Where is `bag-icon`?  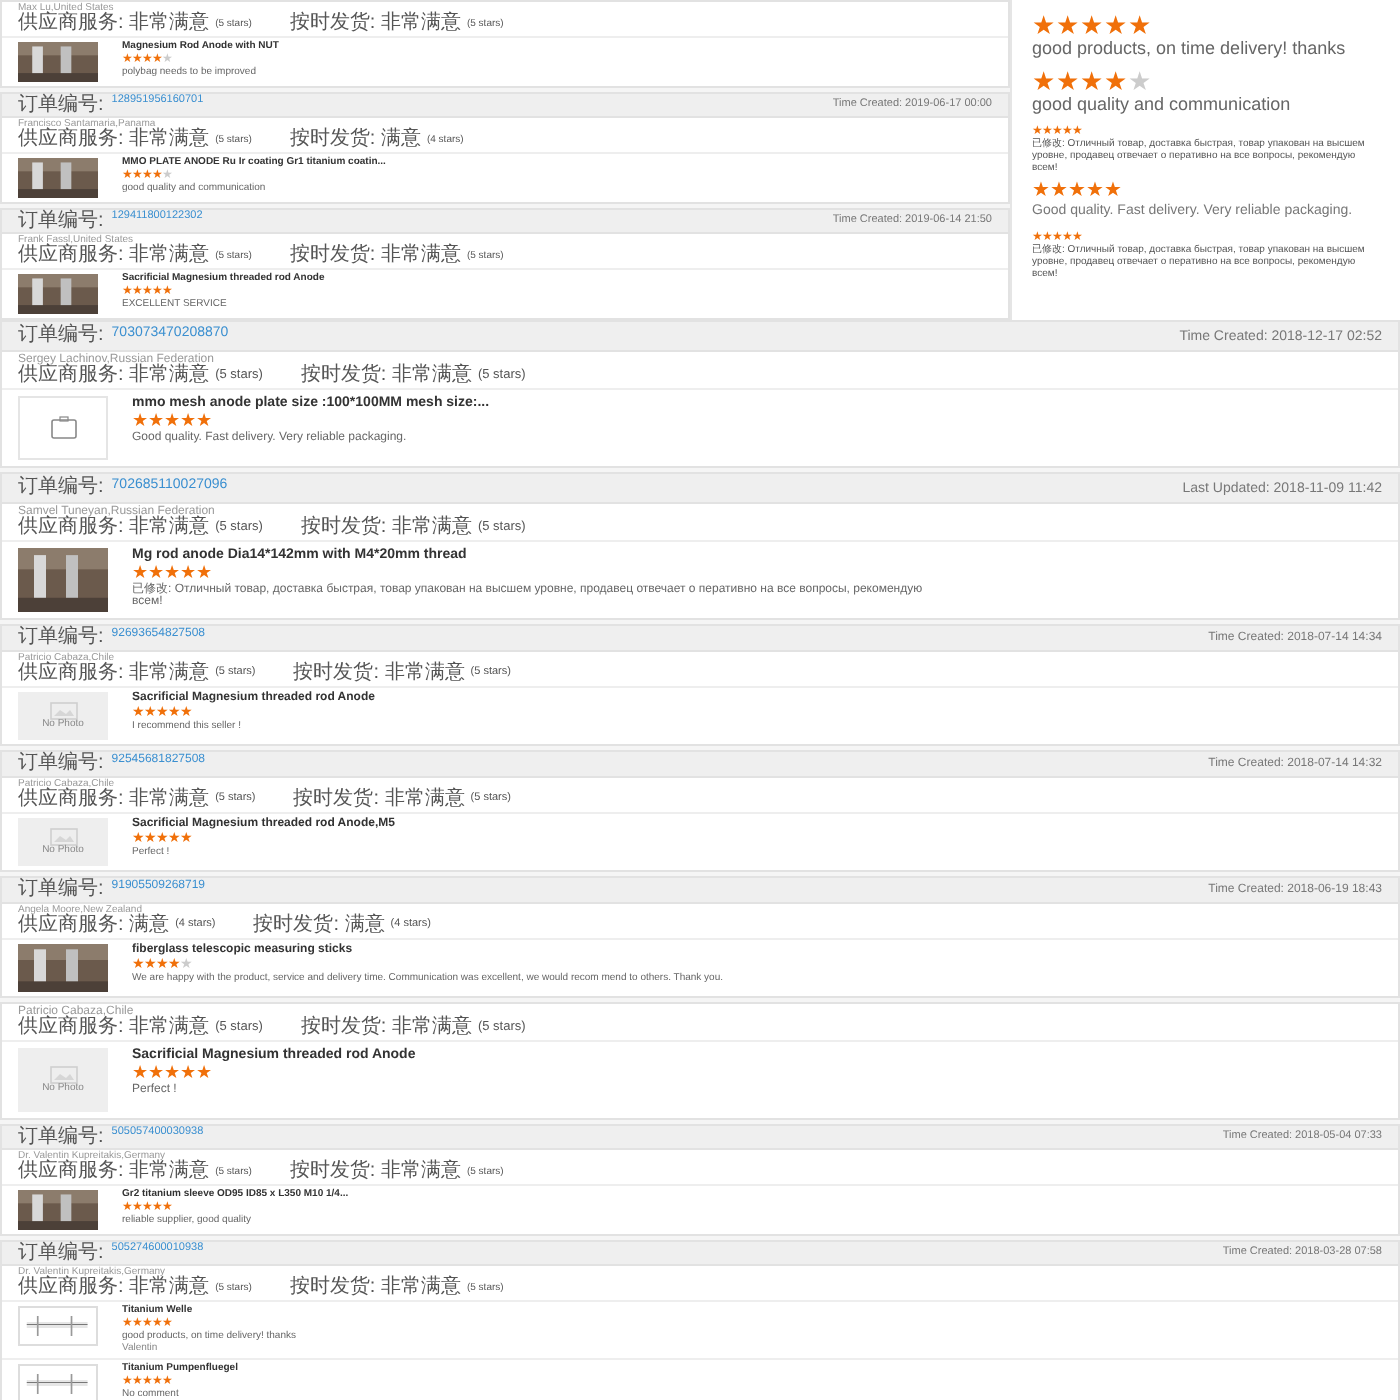 bag-icon is located at coordinates (63, 428).